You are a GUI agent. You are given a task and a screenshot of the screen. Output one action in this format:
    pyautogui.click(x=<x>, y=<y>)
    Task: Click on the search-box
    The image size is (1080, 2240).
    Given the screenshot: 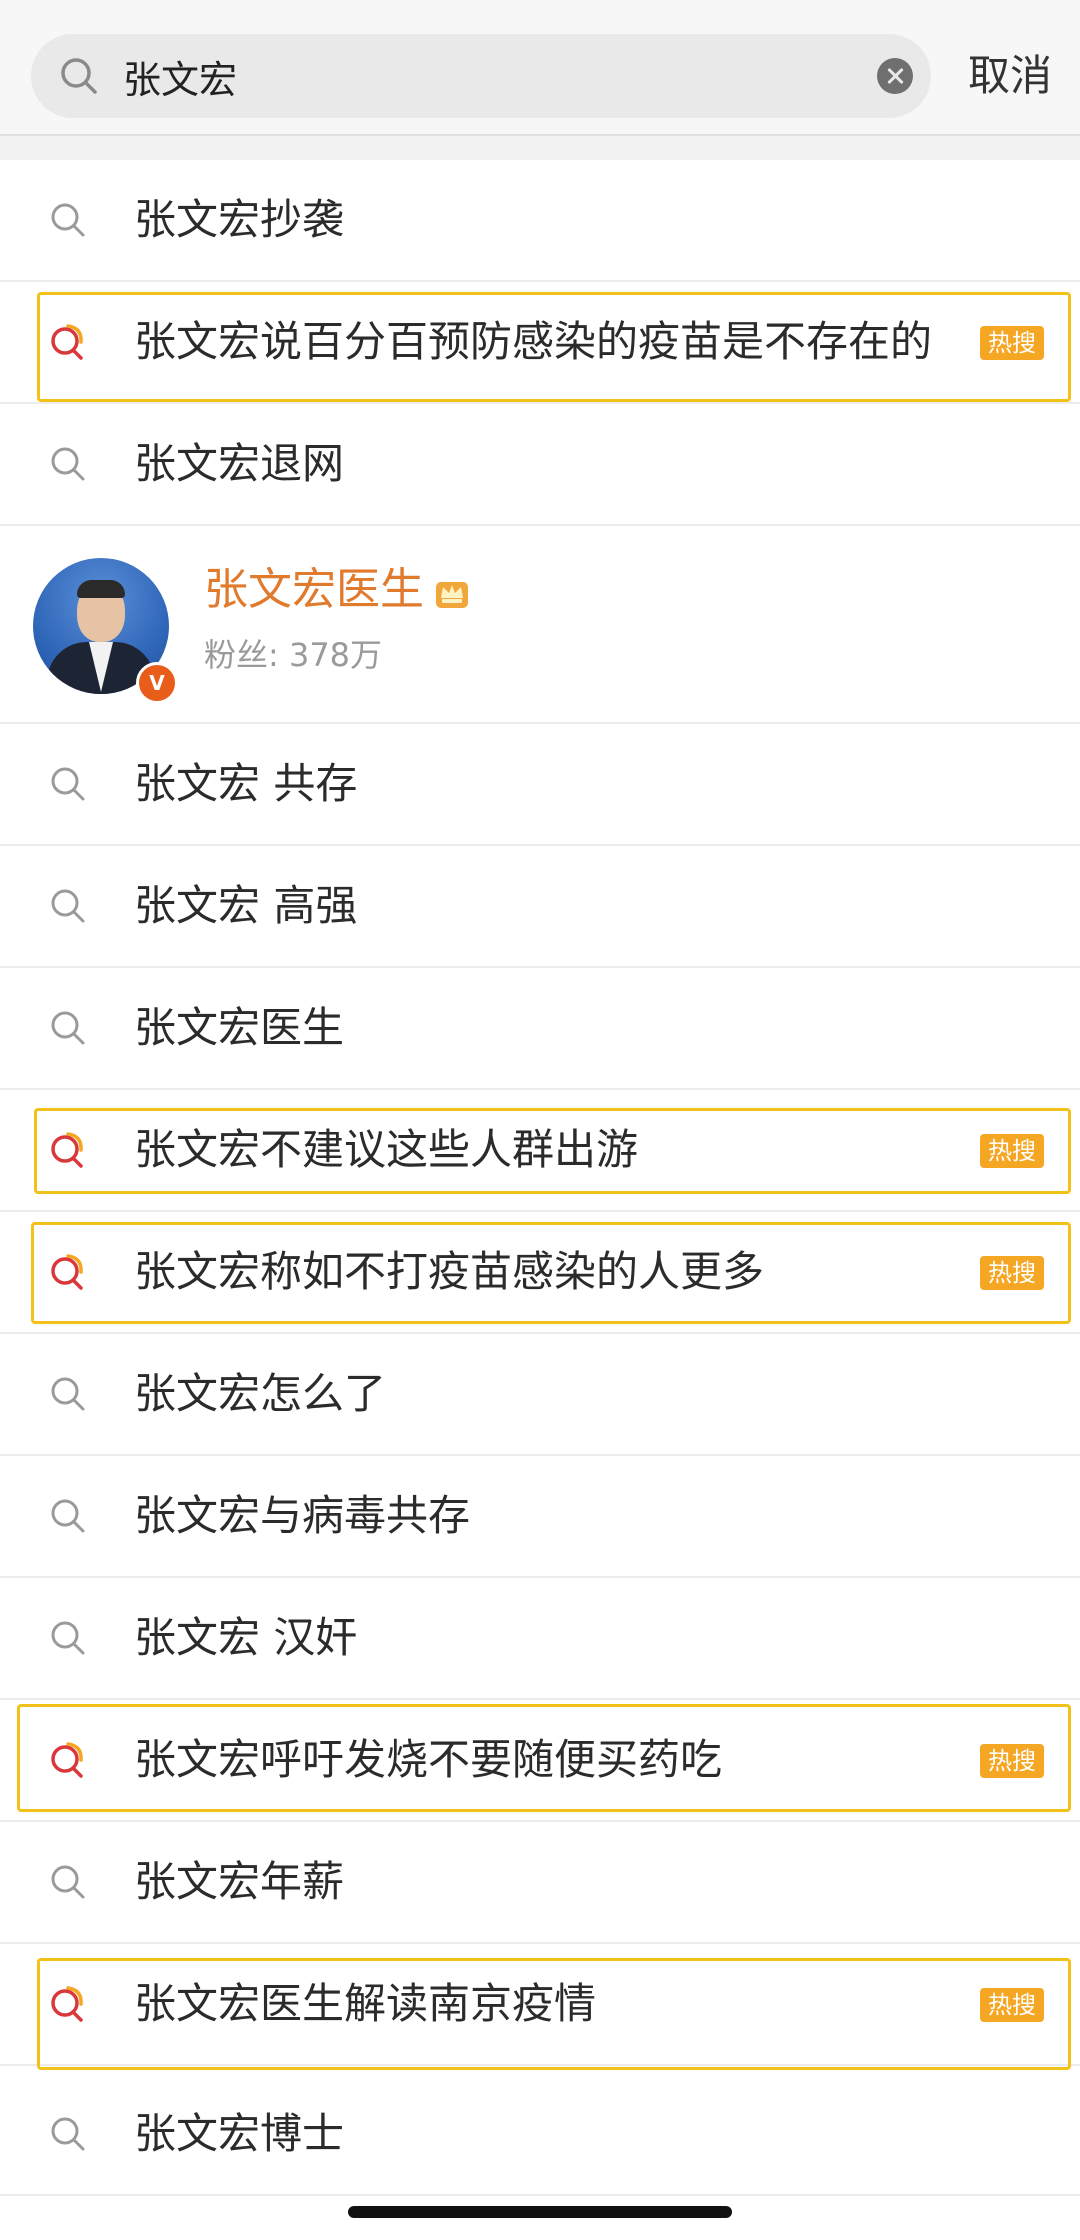 What is the action you would take?
    pyautogui.click(x=481, y=76)
    